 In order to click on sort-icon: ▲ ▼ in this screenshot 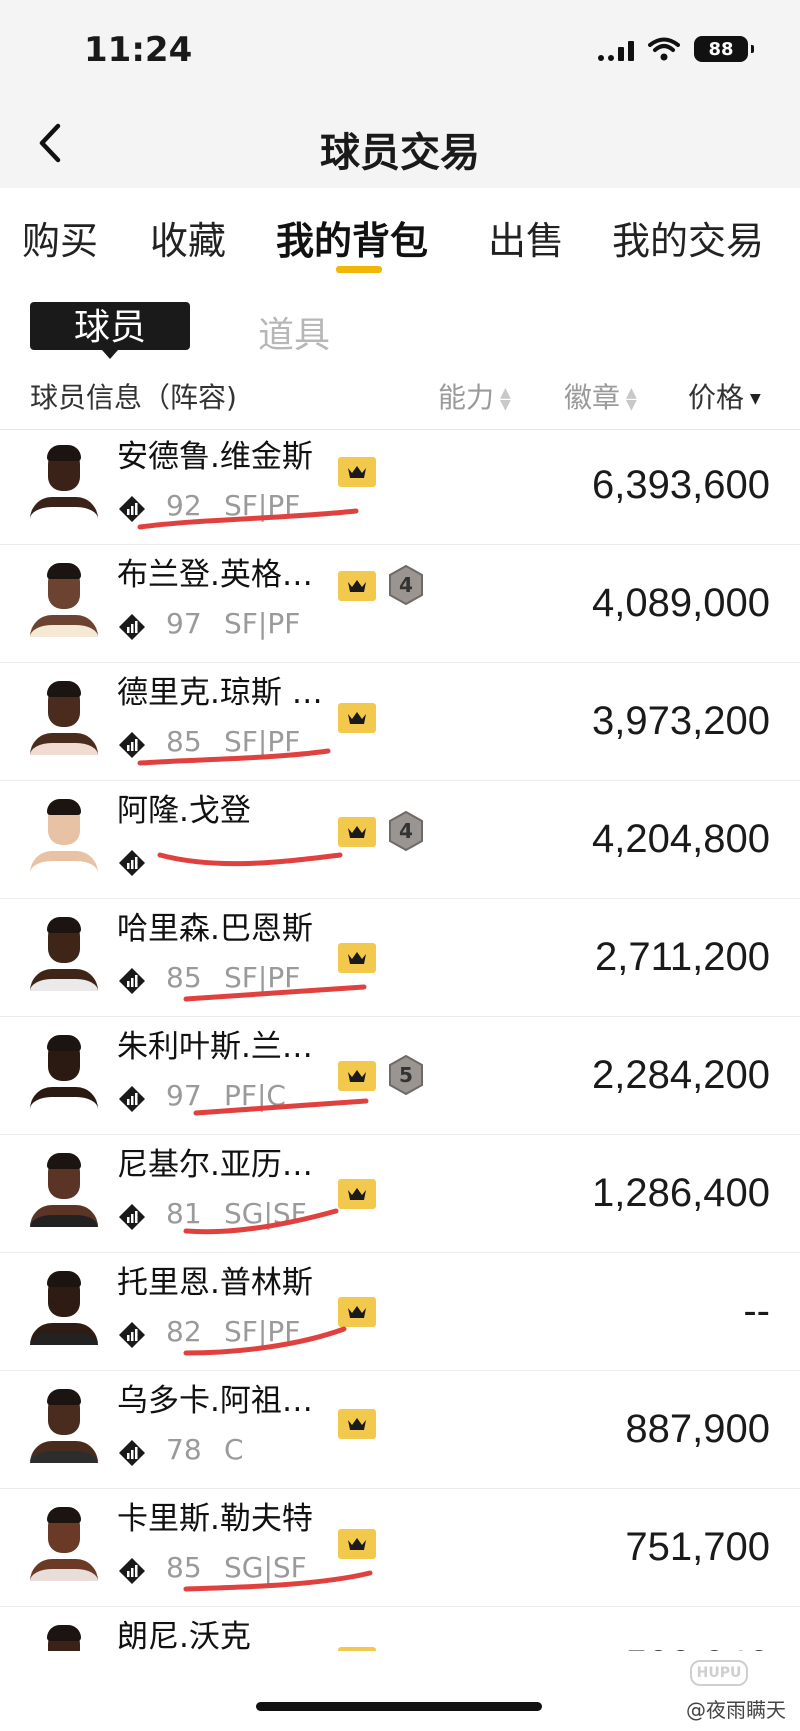, I will do `click(631, 399)`.